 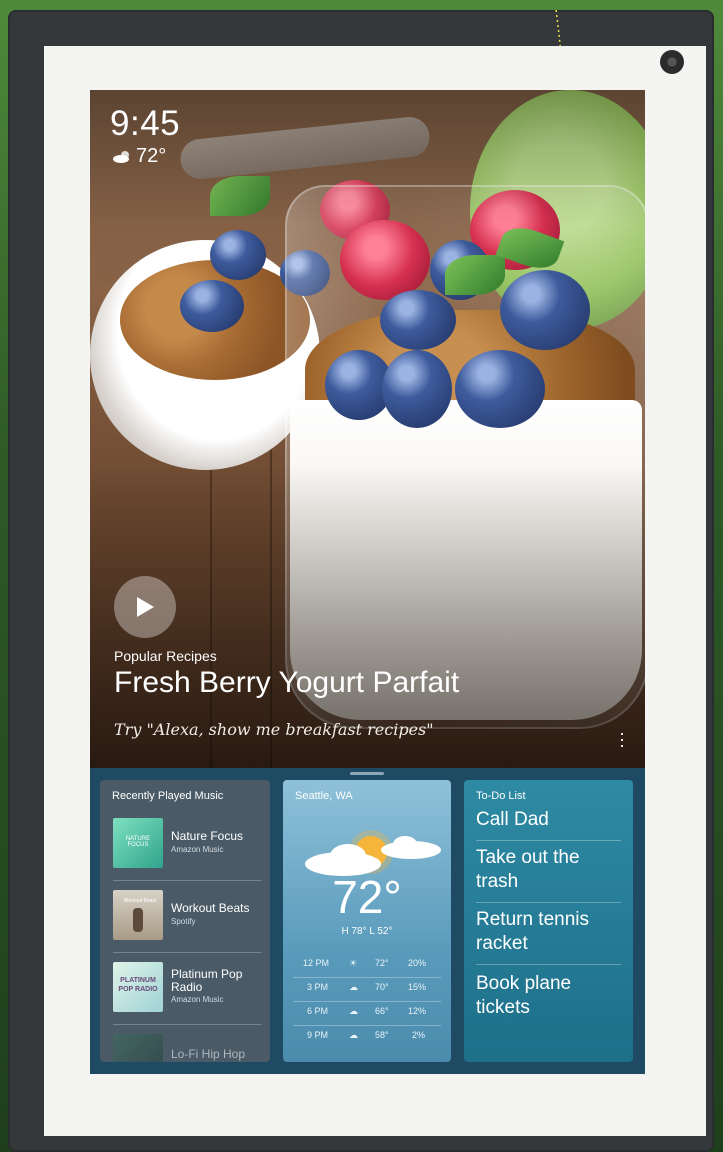 I want to click on todo-item: Book plane tickets, so click(x=551, y=996).